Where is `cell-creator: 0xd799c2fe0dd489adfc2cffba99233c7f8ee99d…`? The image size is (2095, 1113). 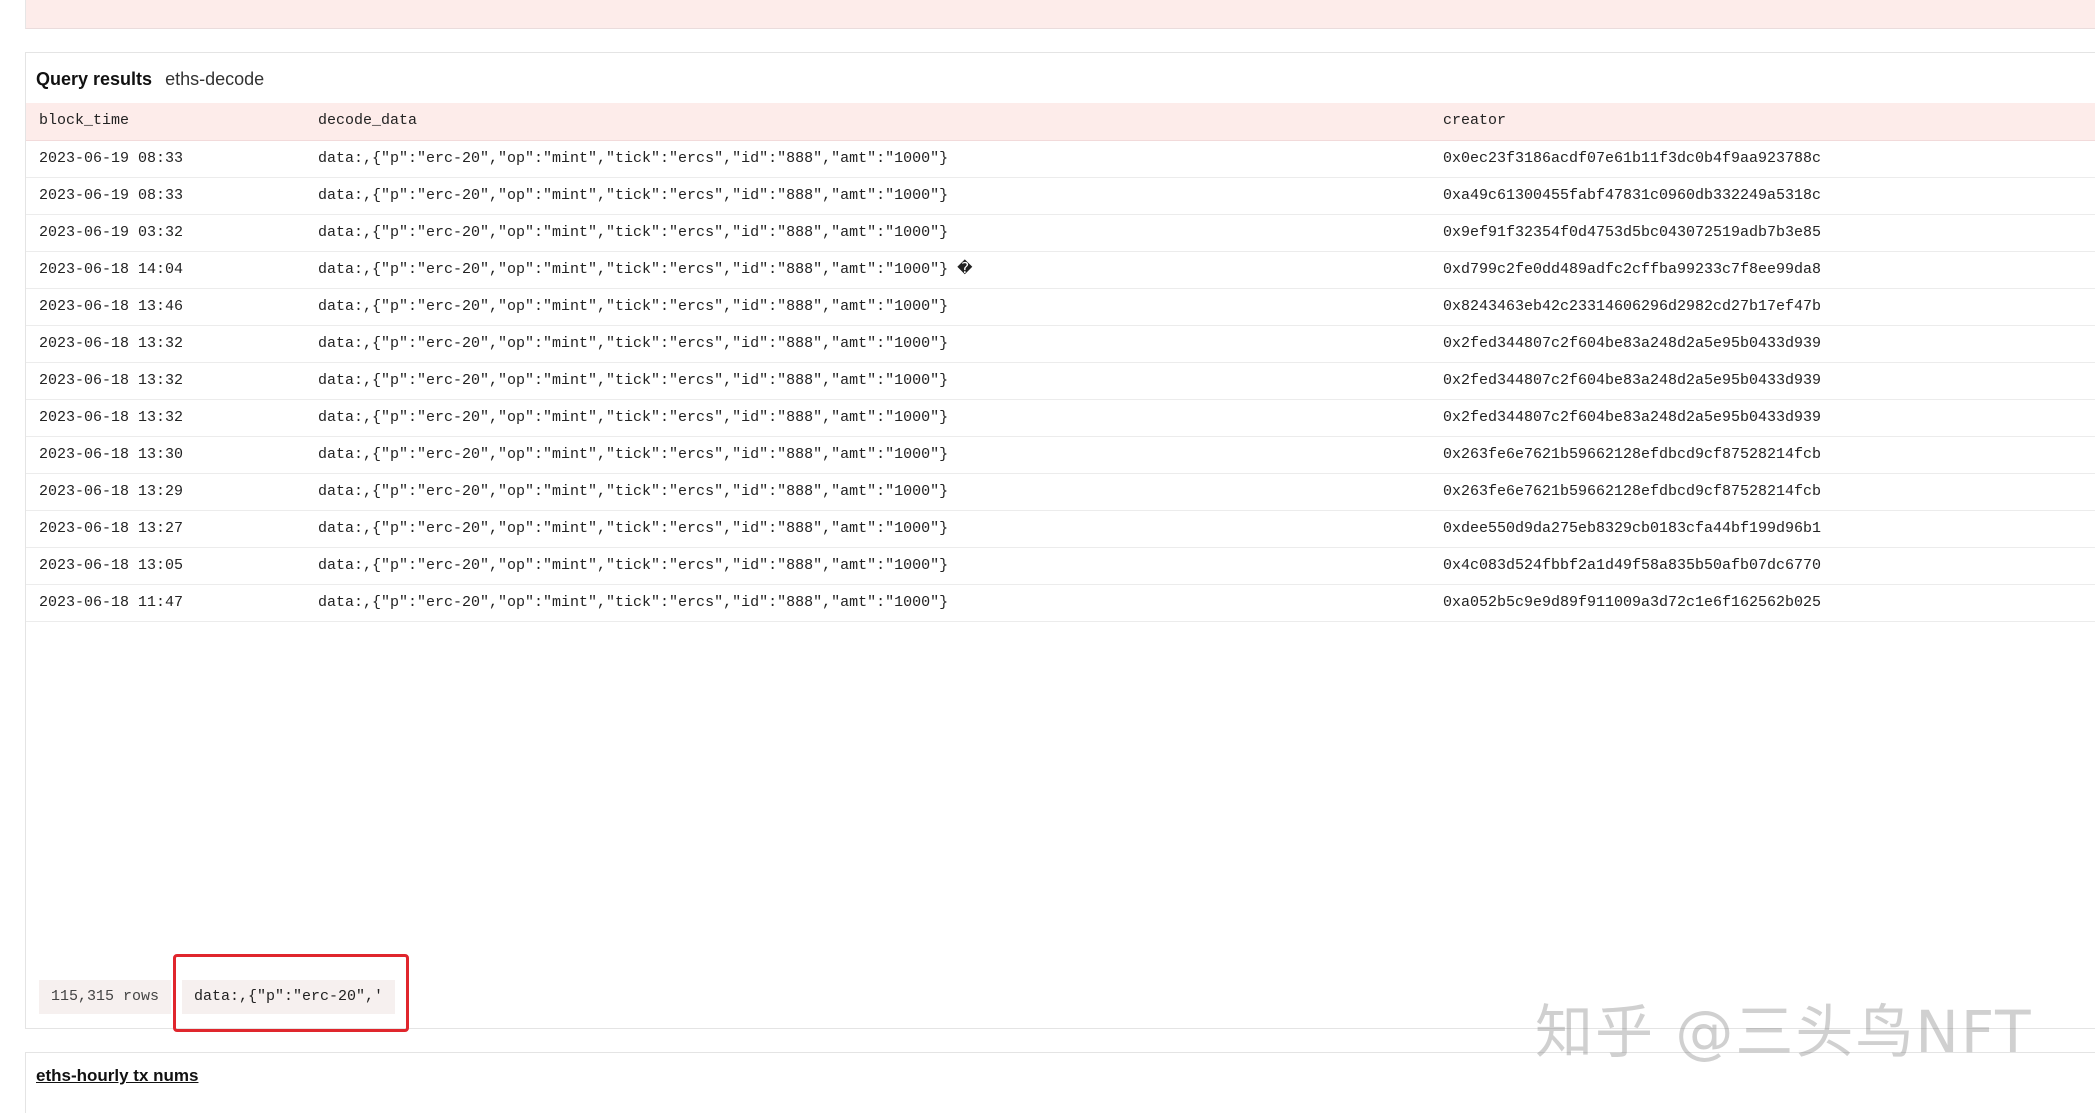 cell-creator: 0xd799c2fe0dd489adfc2cffba99233c7f8ee99d… is located at coordinates (1632, 269).